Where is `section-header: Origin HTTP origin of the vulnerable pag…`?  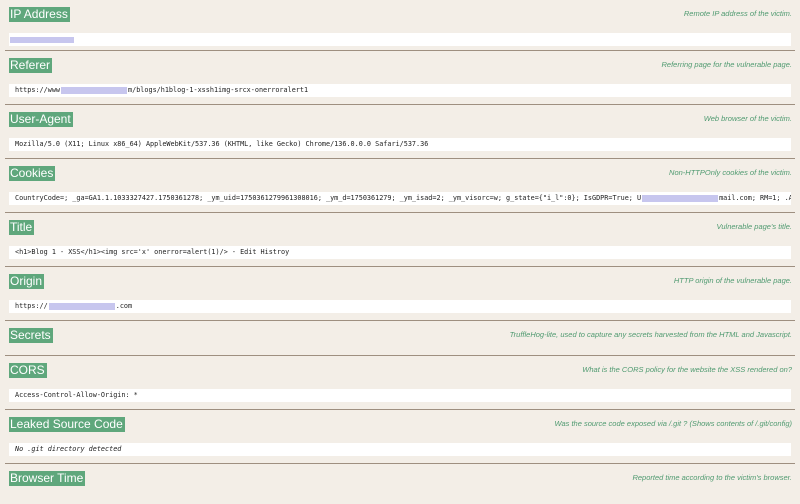
section-header: Origin HTTP origin of the vulnerable pag… is located at coordinates (400, 278).